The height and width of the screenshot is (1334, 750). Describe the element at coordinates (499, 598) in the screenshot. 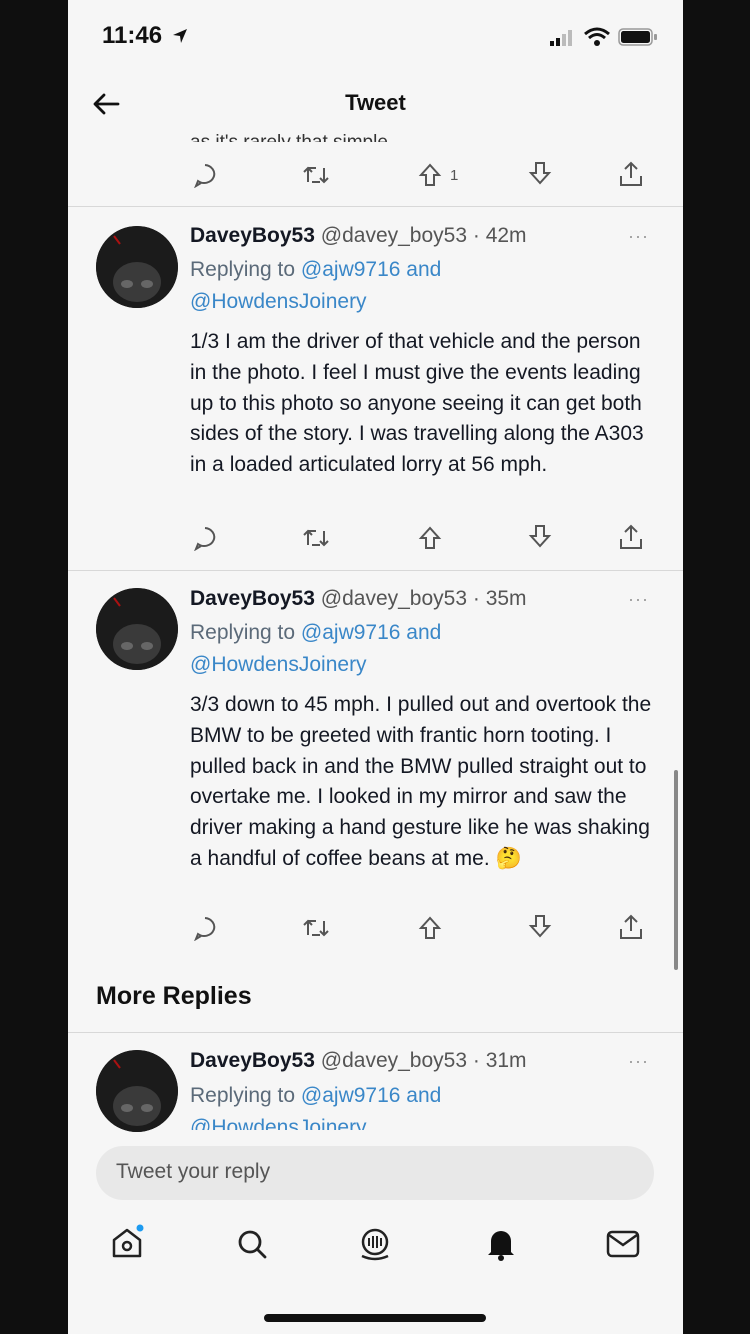

I see `timestamp: · 35m` at that location.